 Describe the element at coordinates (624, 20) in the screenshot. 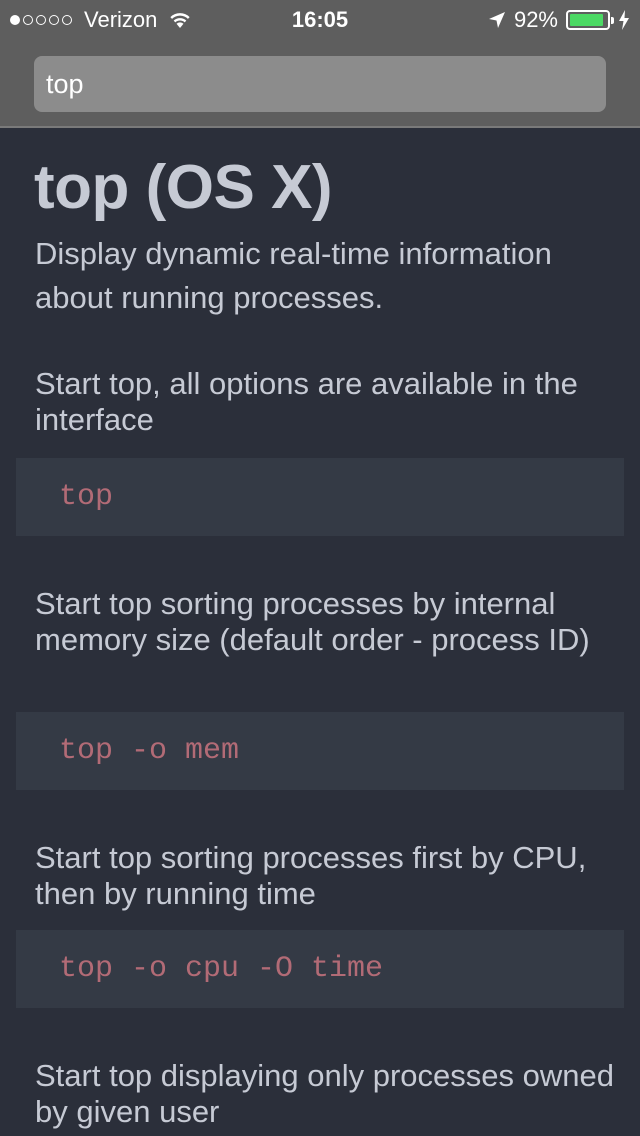

I see `charging-icon` at that location.